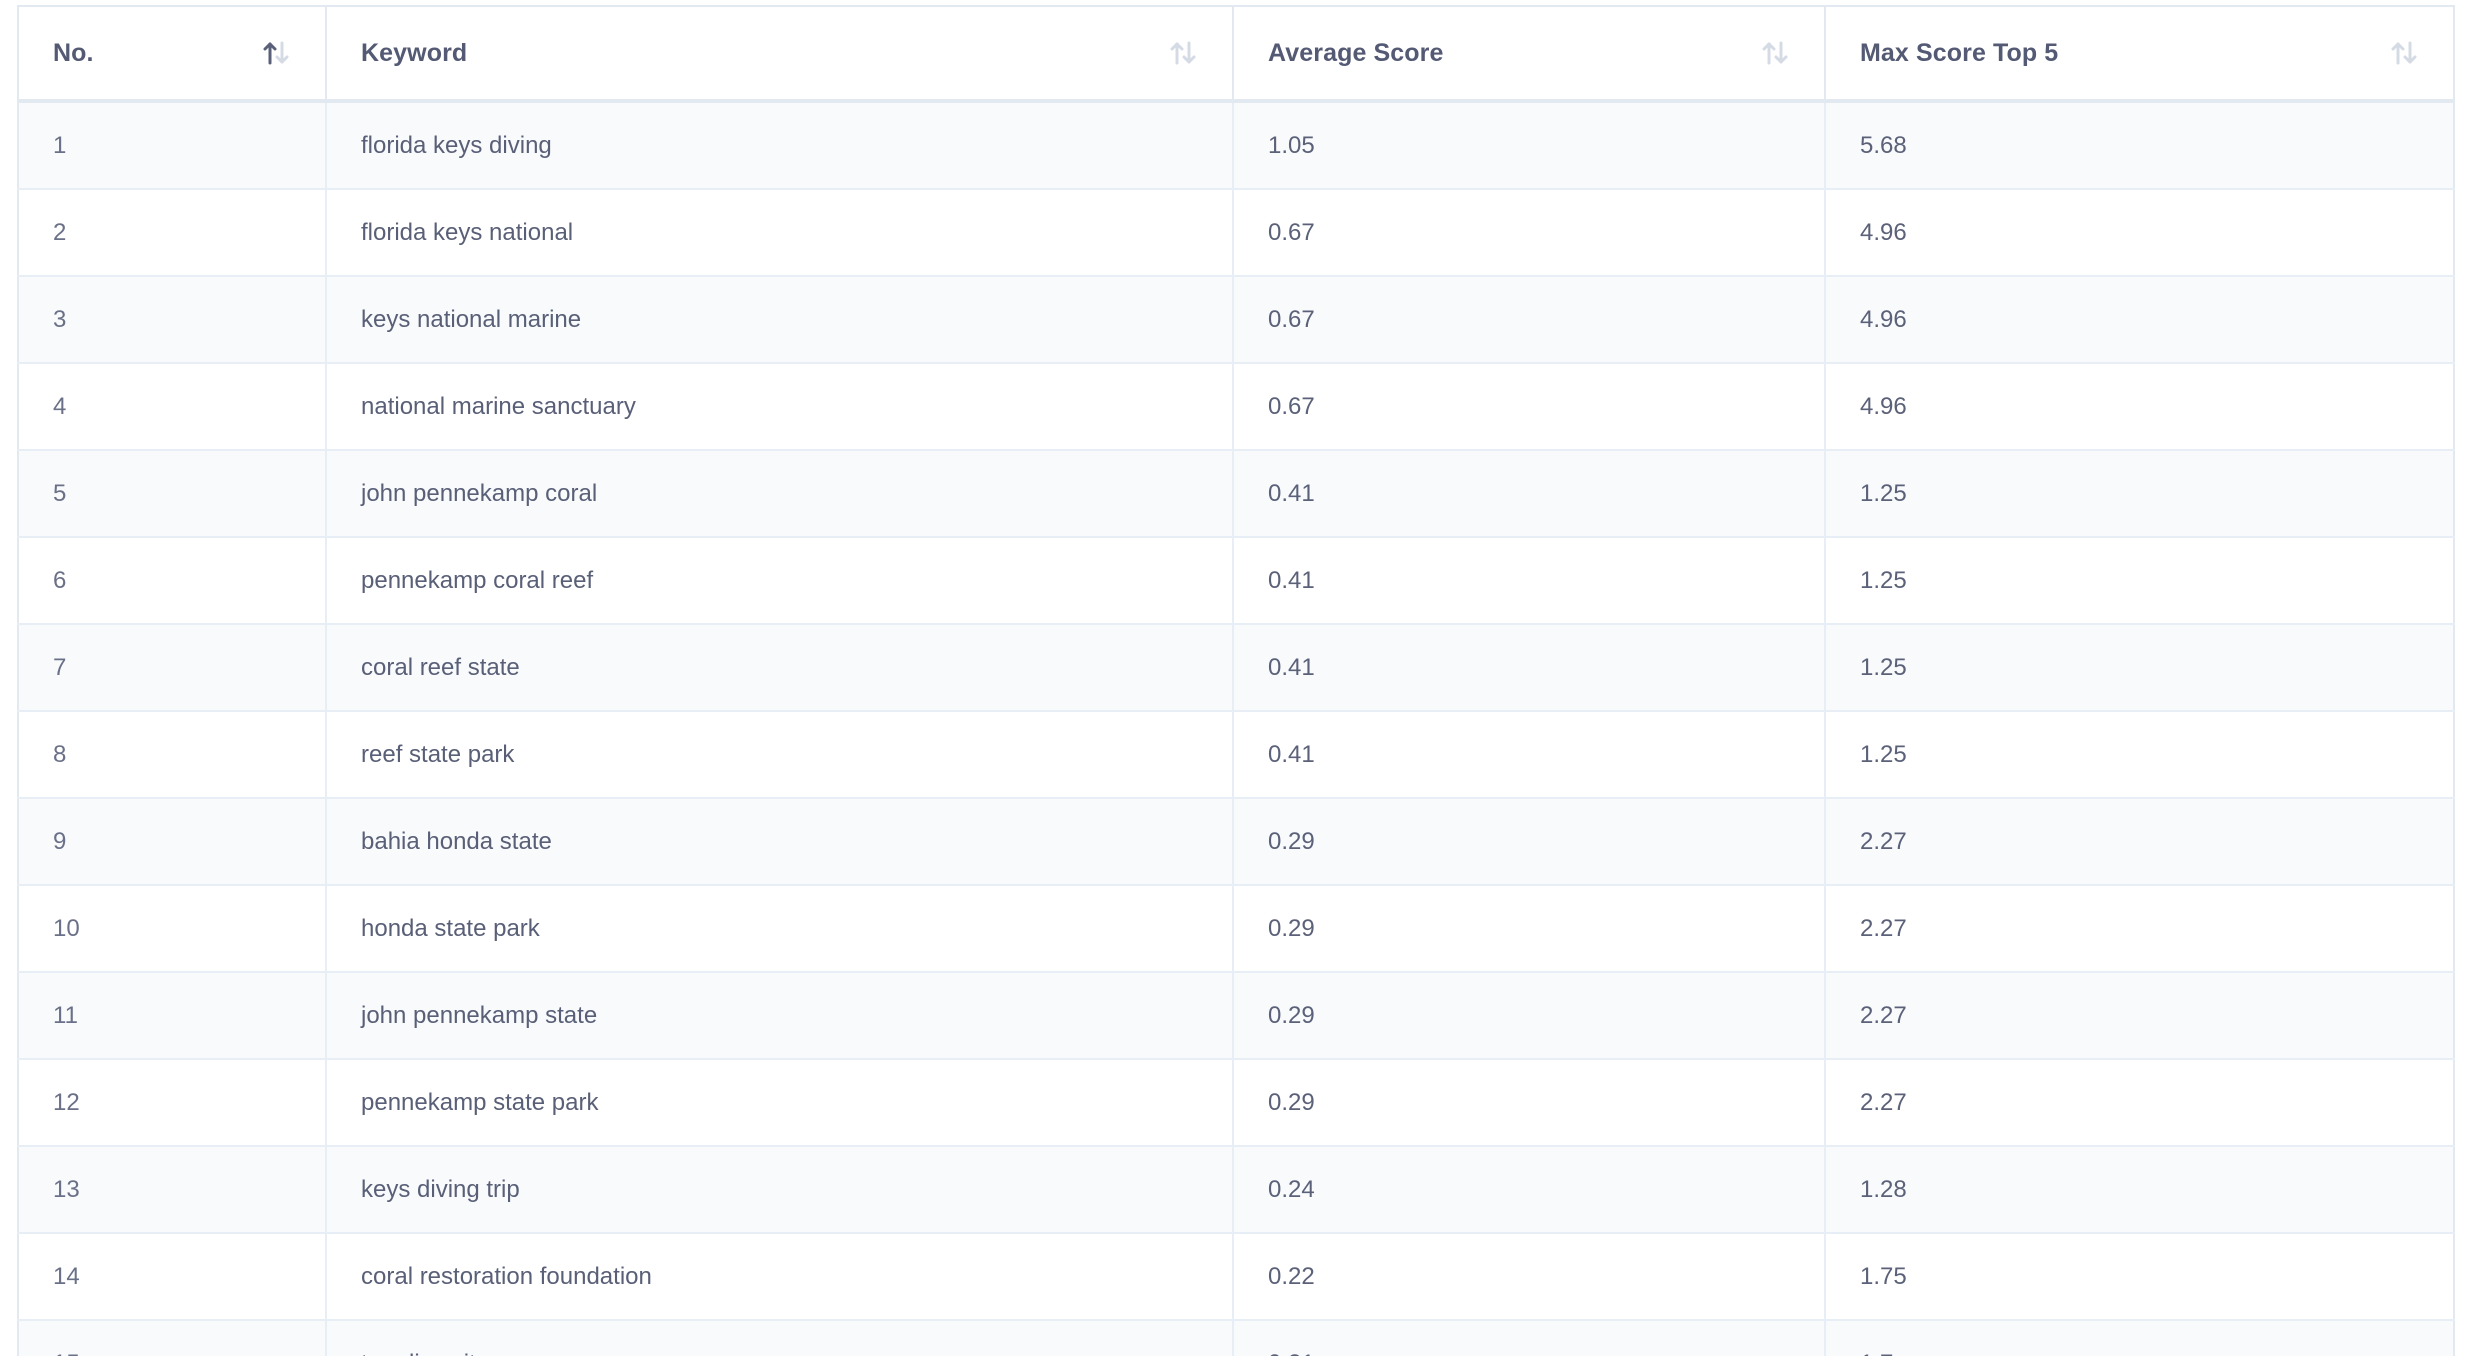 The height and width of the screenshot is (1356, 2472). What do you see at coordinates (172, 407) in the screenshot?
I see `cell-no: 4` at bounding box center [172, 407].